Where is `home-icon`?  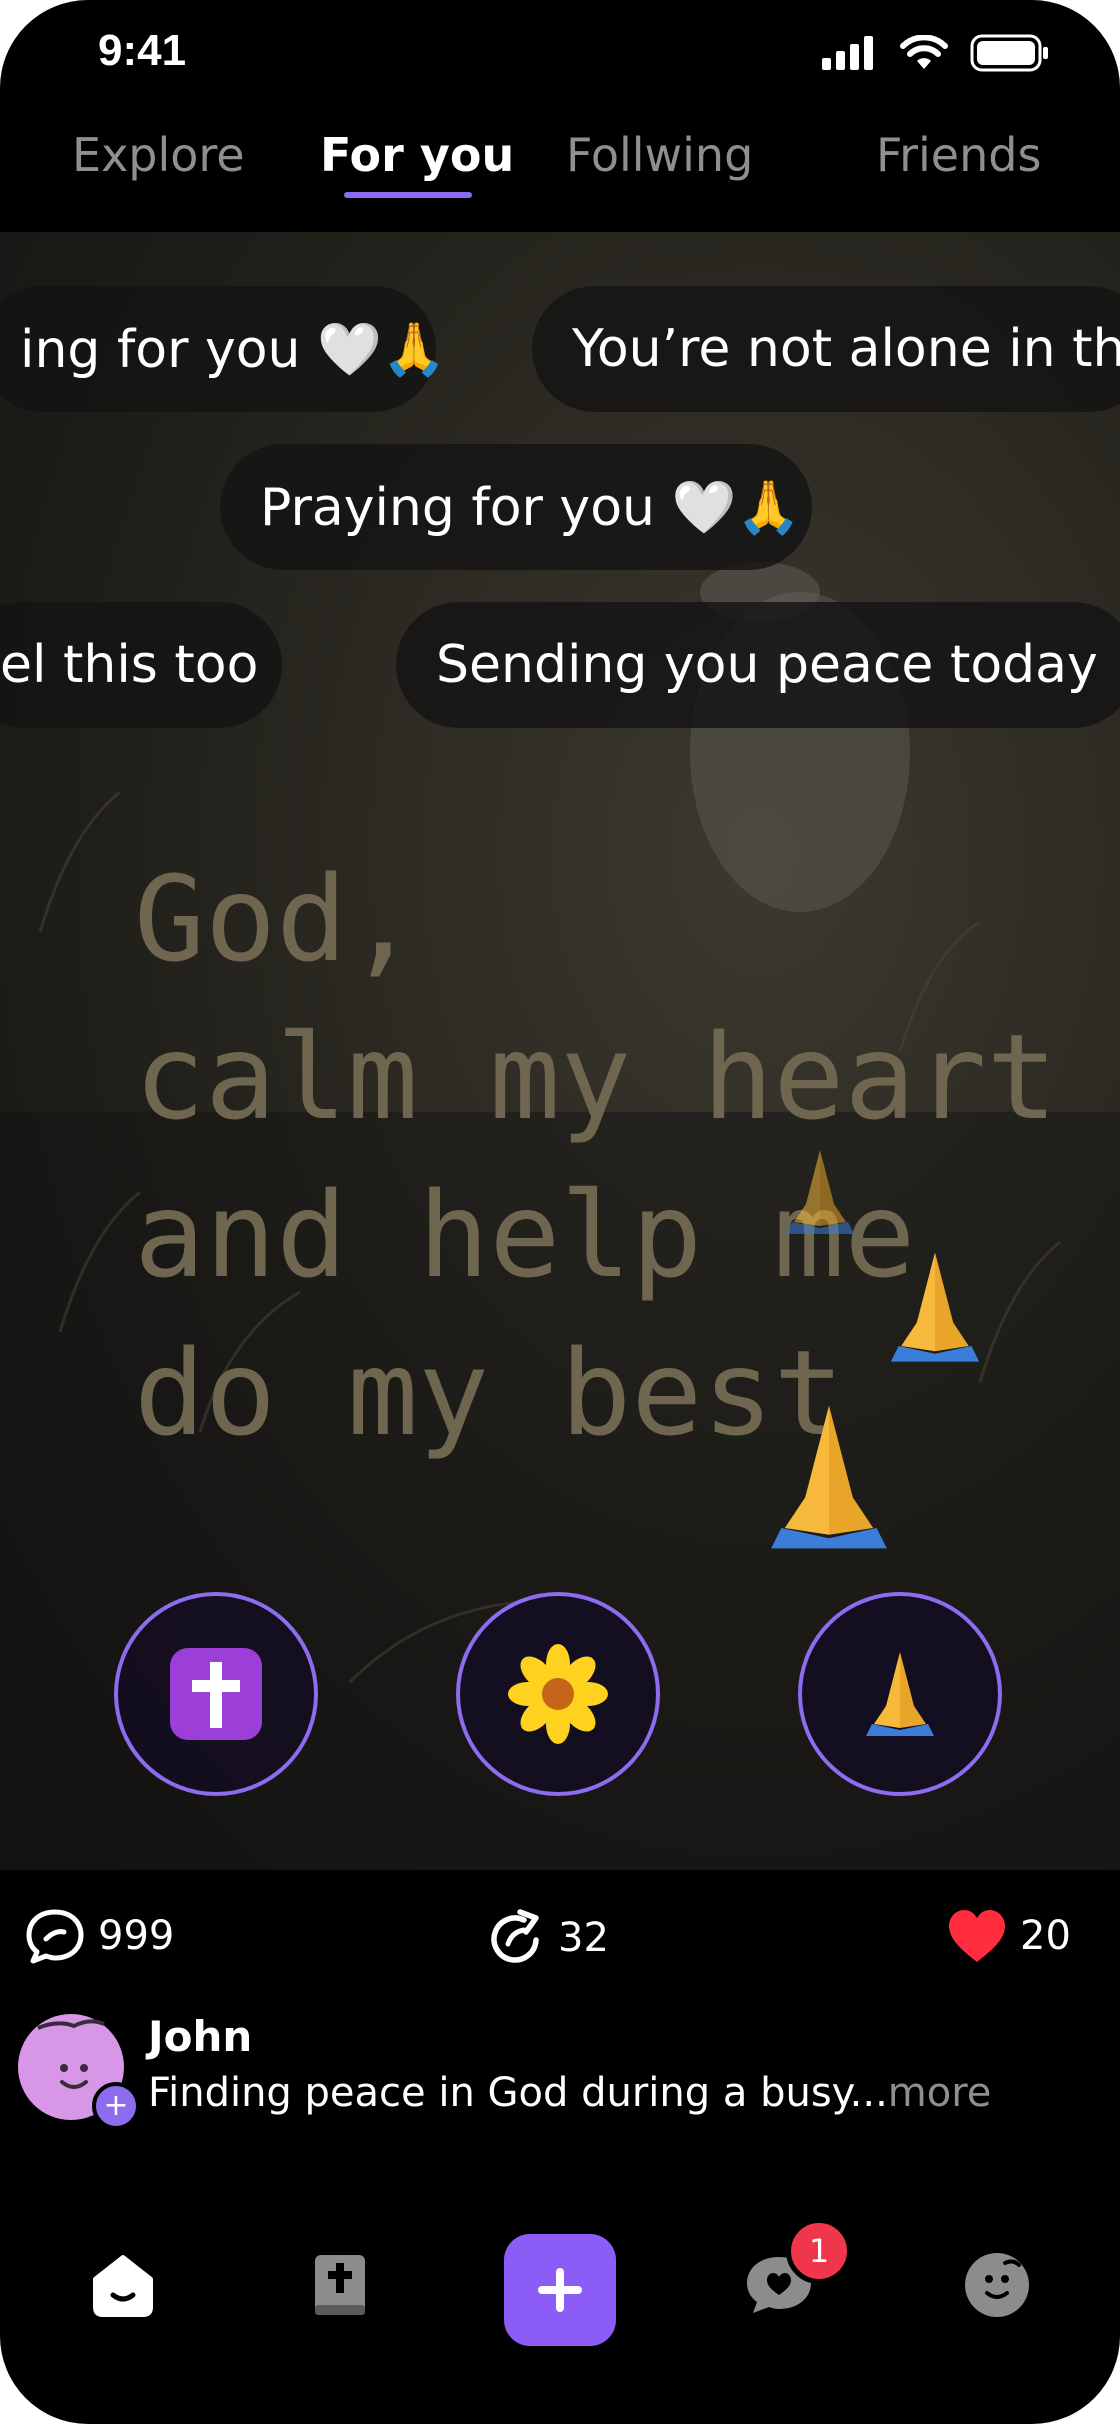 home-icon is located at coordinates (123, 2286).